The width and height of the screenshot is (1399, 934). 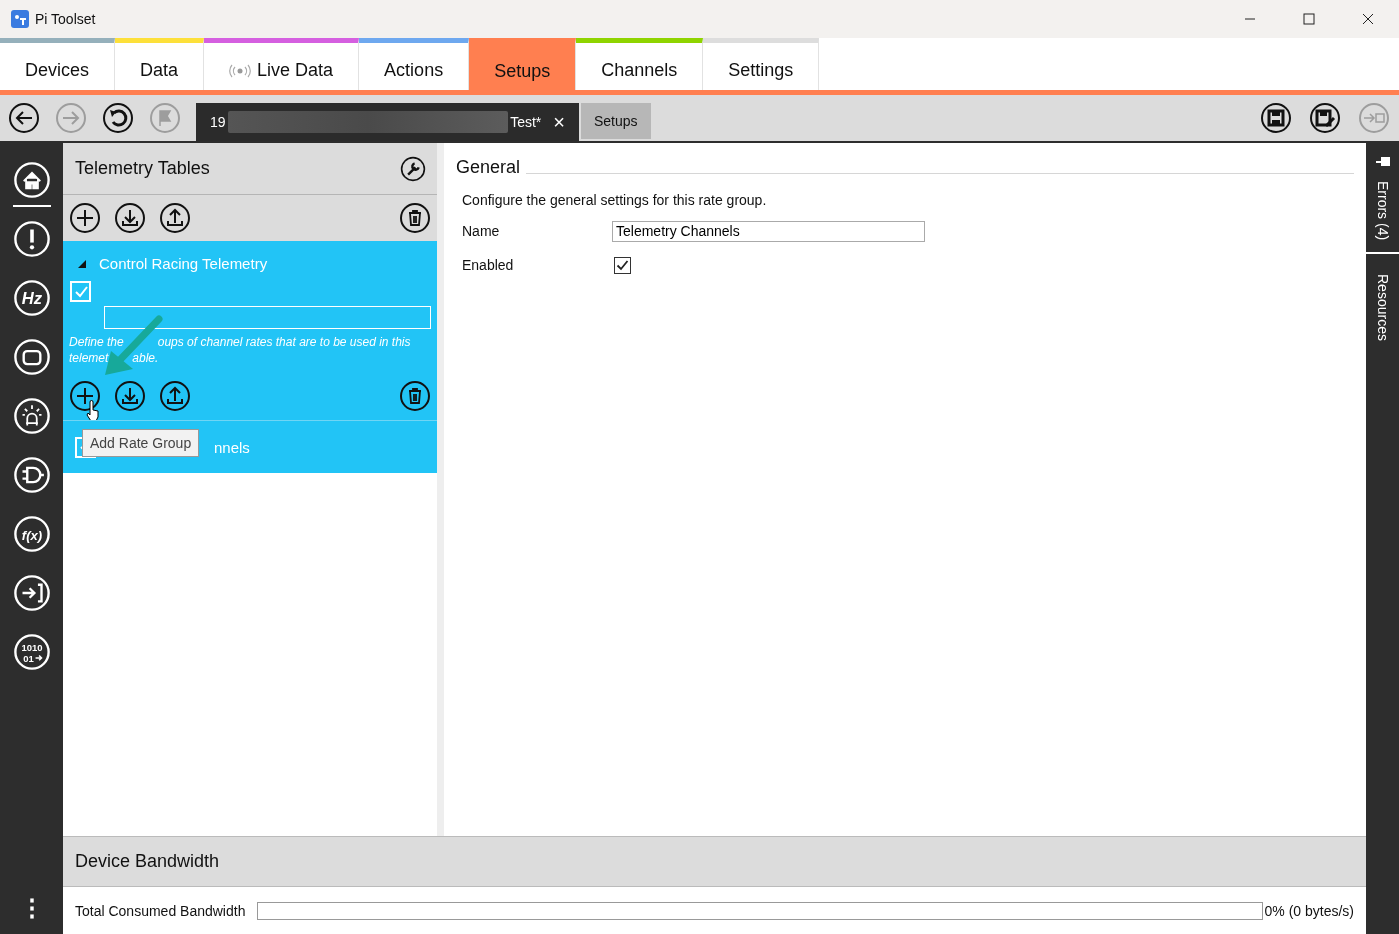 What do you see at coordinates (1309, 910) in the screenshot?
I see `bandwidth-reading: 0% (0 bytes/s)` at bounding box center [1309, 910].